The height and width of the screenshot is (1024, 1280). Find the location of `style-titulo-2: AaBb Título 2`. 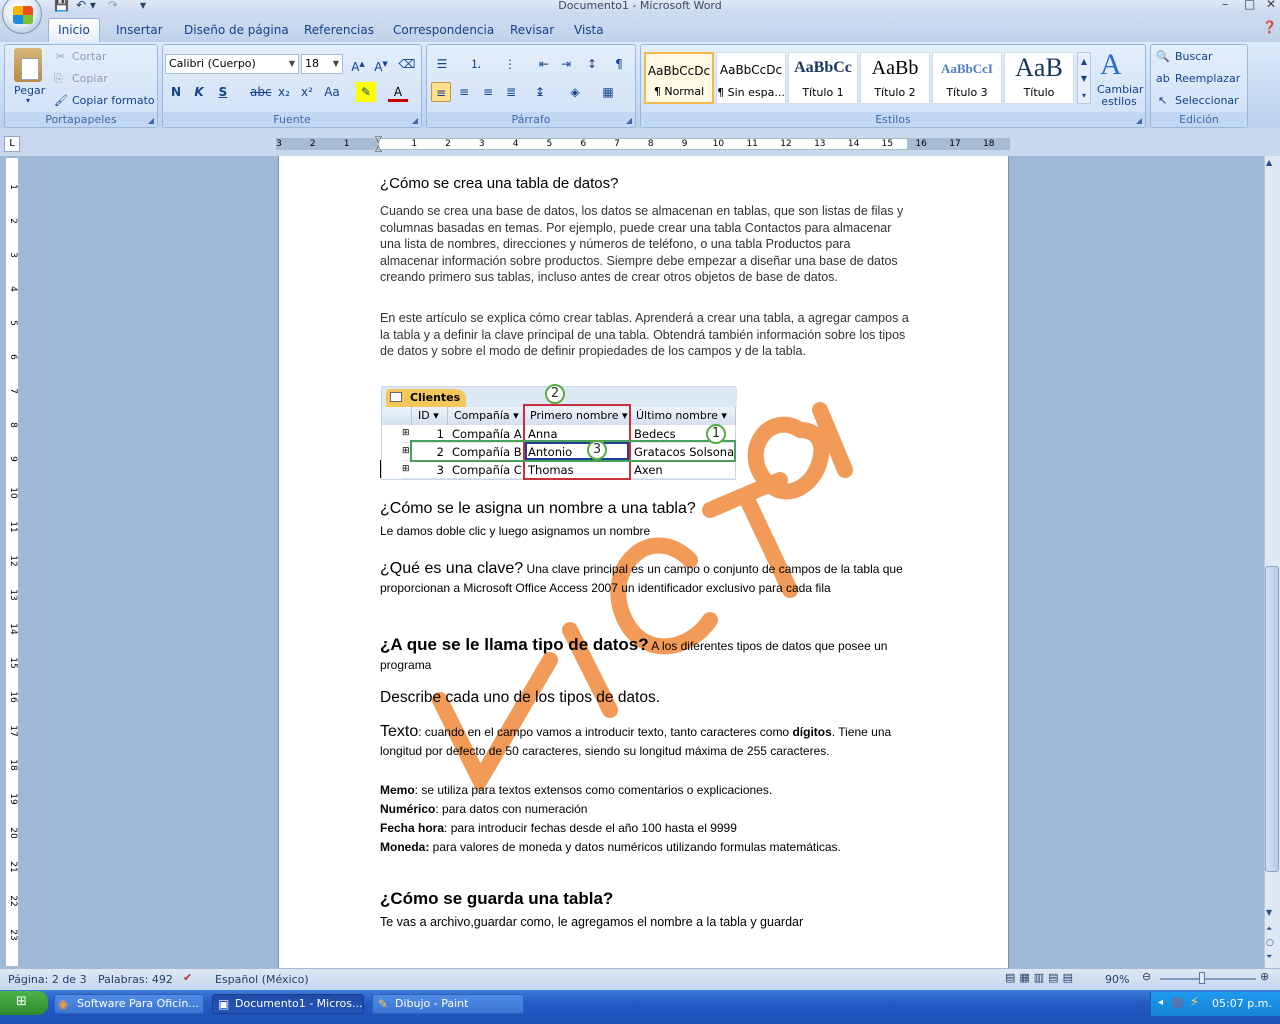

style-titulo-2: AaBb Título 2 is located at coordinates (895, 78).